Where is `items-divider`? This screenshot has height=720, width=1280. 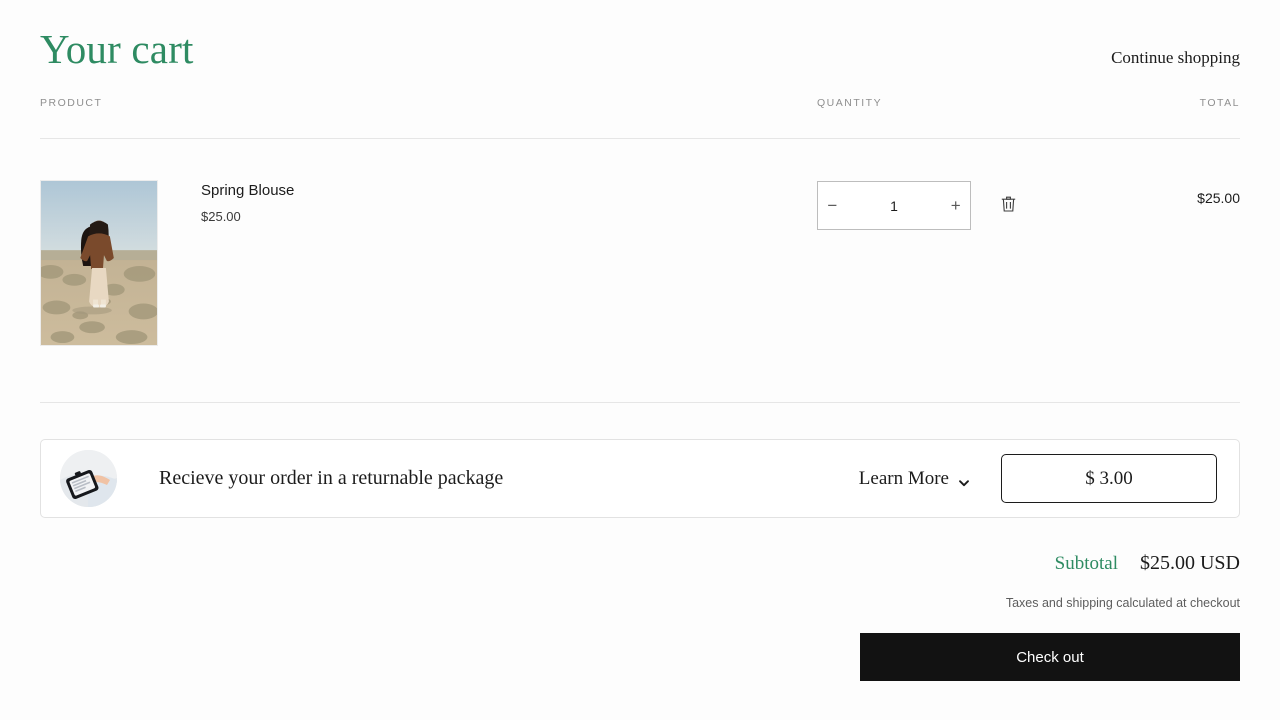
items-divider is located at coordinates (640, 403).